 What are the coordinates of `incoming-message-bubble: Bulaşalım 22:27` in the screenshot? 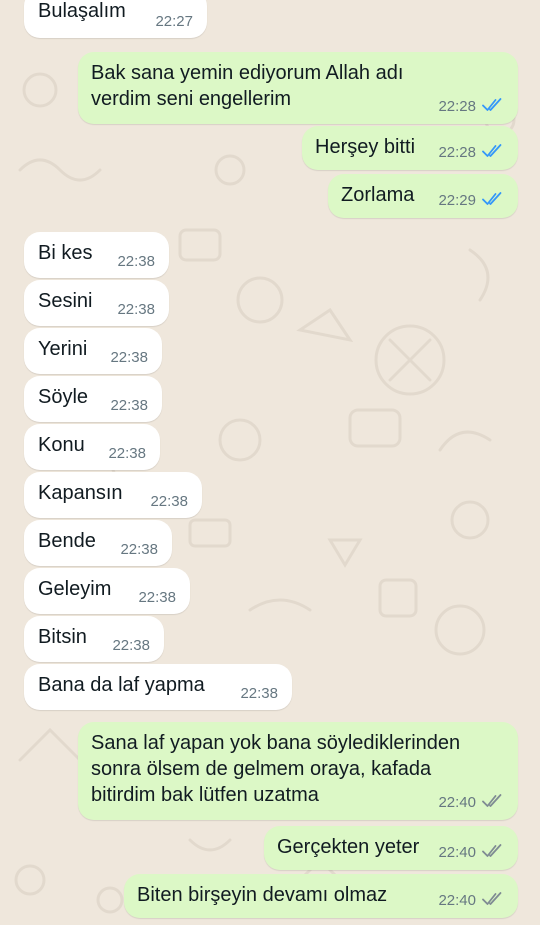 It's located at (115, 19).